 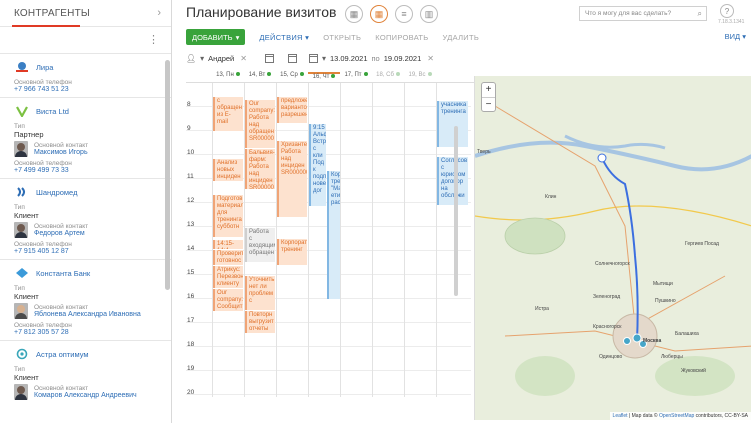 I want to click on hour-label: 19, so click(x=191, y=368).